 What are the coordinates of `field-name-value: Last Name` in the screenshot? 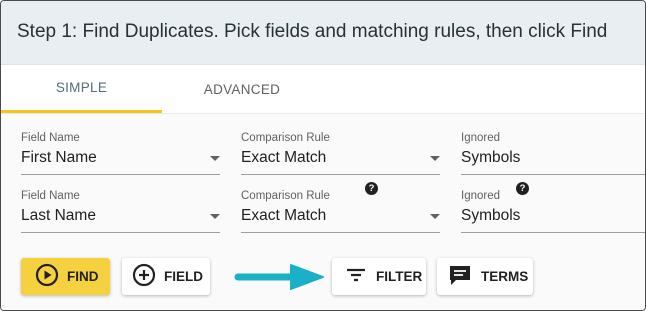 It's located at (58, 215).